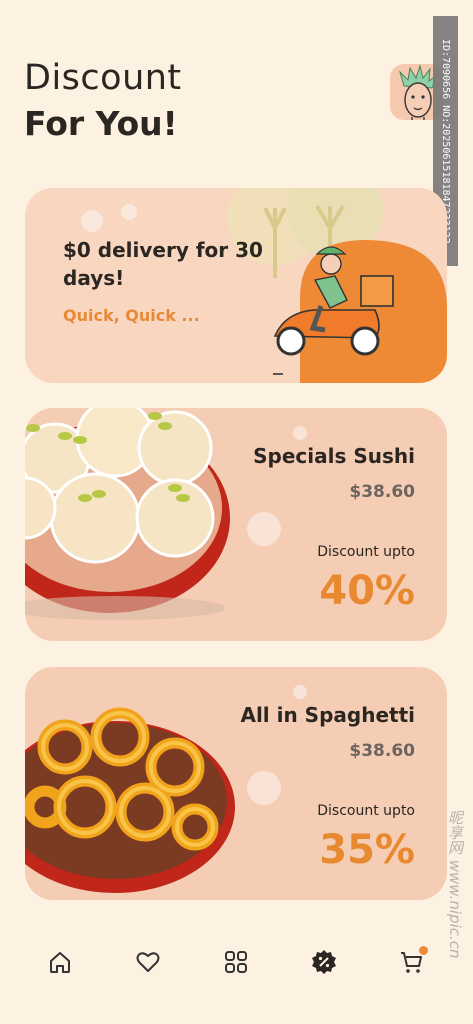 The height and width of the screenshot is (1024, 473). Describe the element at coordinates (101, 123) in the screenshot. I see `page-title-line2: For You!` at that location.